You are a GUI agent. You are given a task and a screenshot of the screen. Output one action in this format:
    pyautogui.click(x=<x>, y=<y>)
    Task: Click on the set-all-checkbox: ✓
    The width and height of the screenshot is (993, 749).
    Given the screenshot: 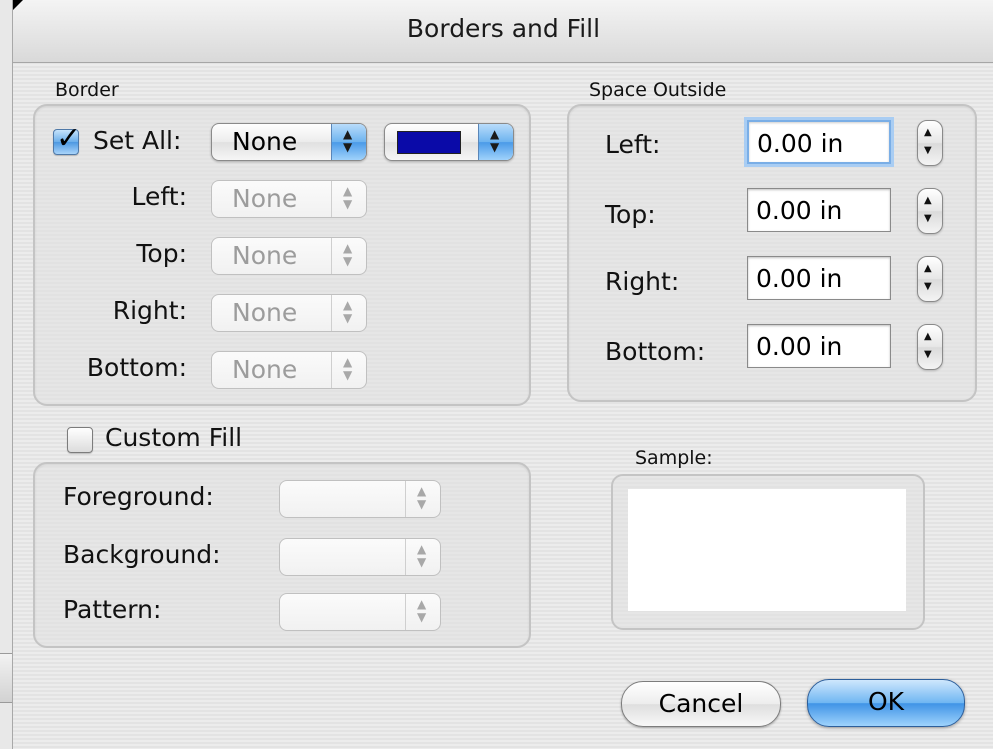 What is the action you would take?
    pyautogui.click(x=67, y=138)
    